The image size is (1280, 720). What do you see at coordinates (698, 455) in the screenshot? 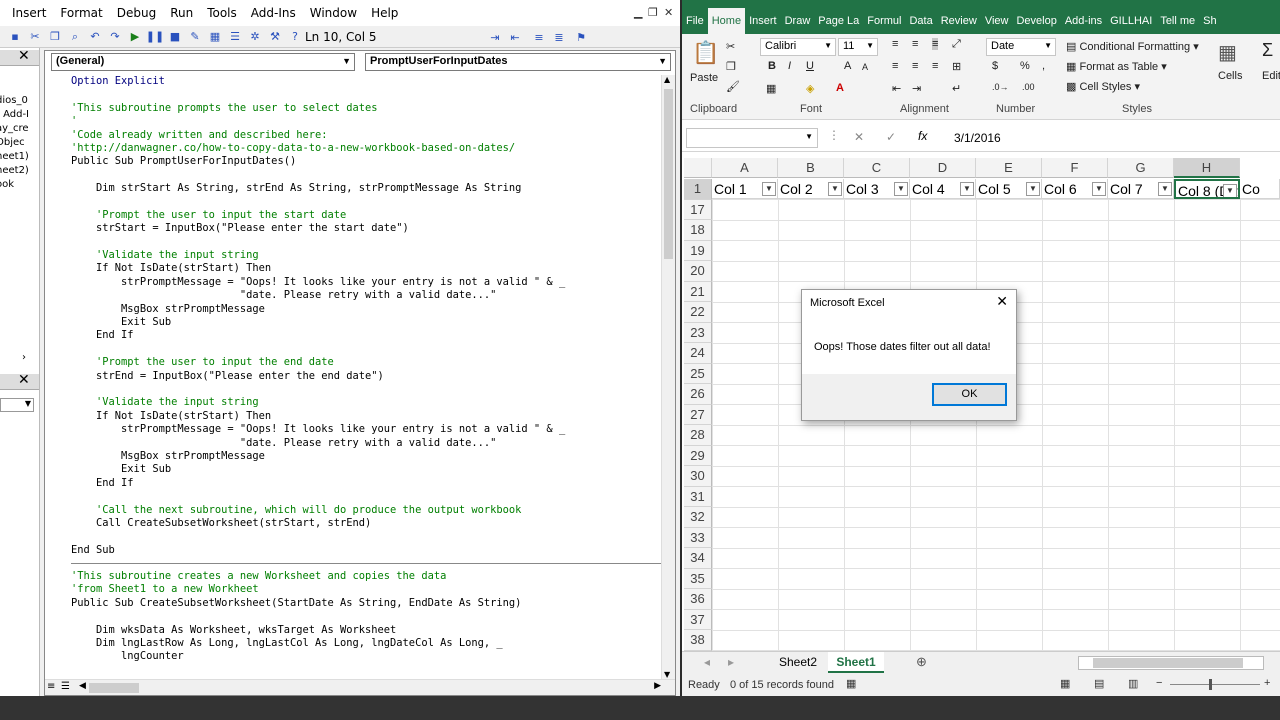
I see `row-header: 29` at bounding box center [698, 455].